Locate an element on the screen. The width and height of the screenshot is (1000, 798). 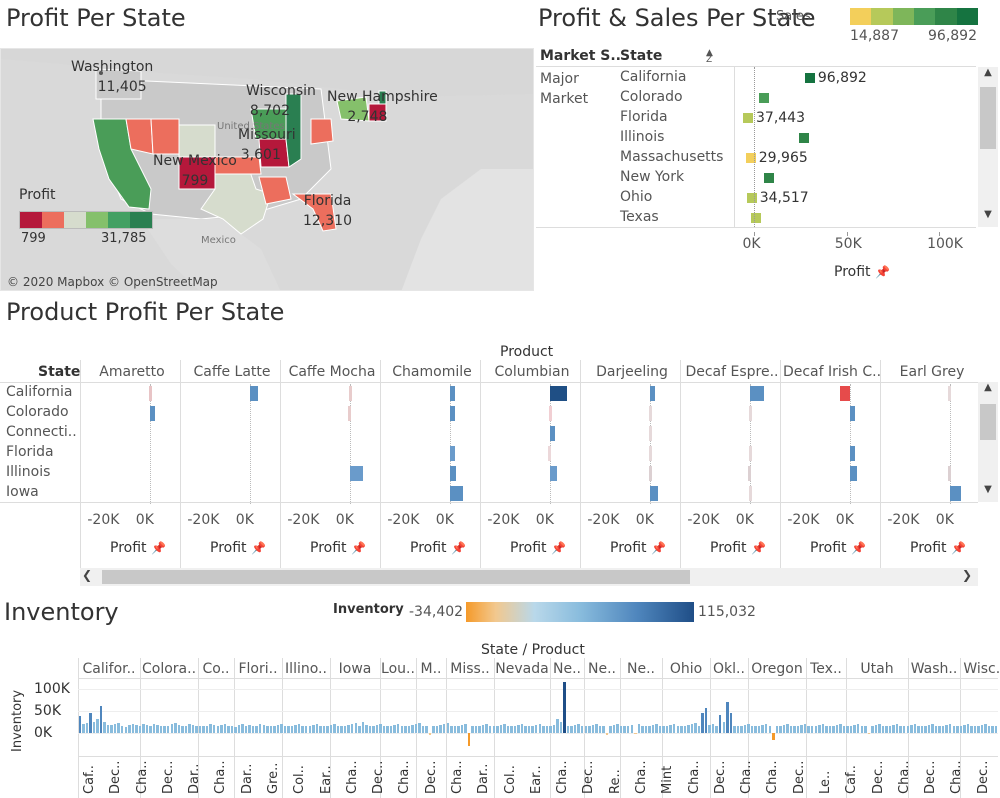
state-row-label: Iowa is located at coordinates (22, 492).